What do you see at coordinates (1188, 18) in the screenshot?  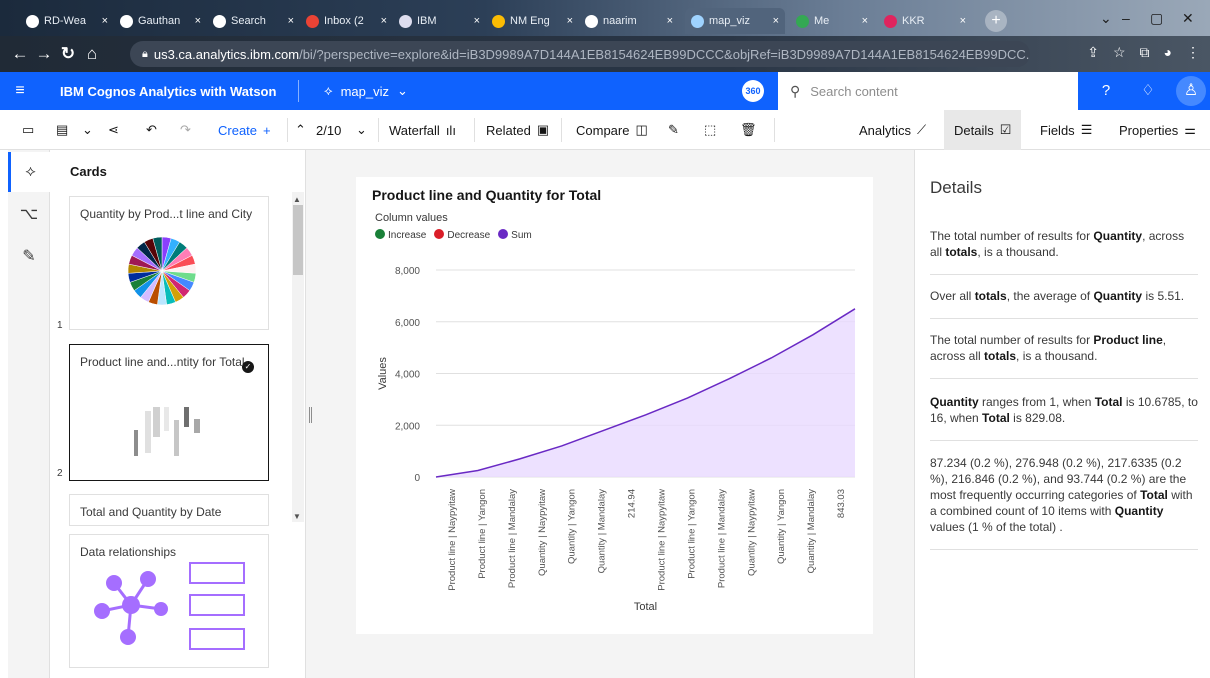 I see `close-window-icon: ✕` at bounding box center [1188, 18].